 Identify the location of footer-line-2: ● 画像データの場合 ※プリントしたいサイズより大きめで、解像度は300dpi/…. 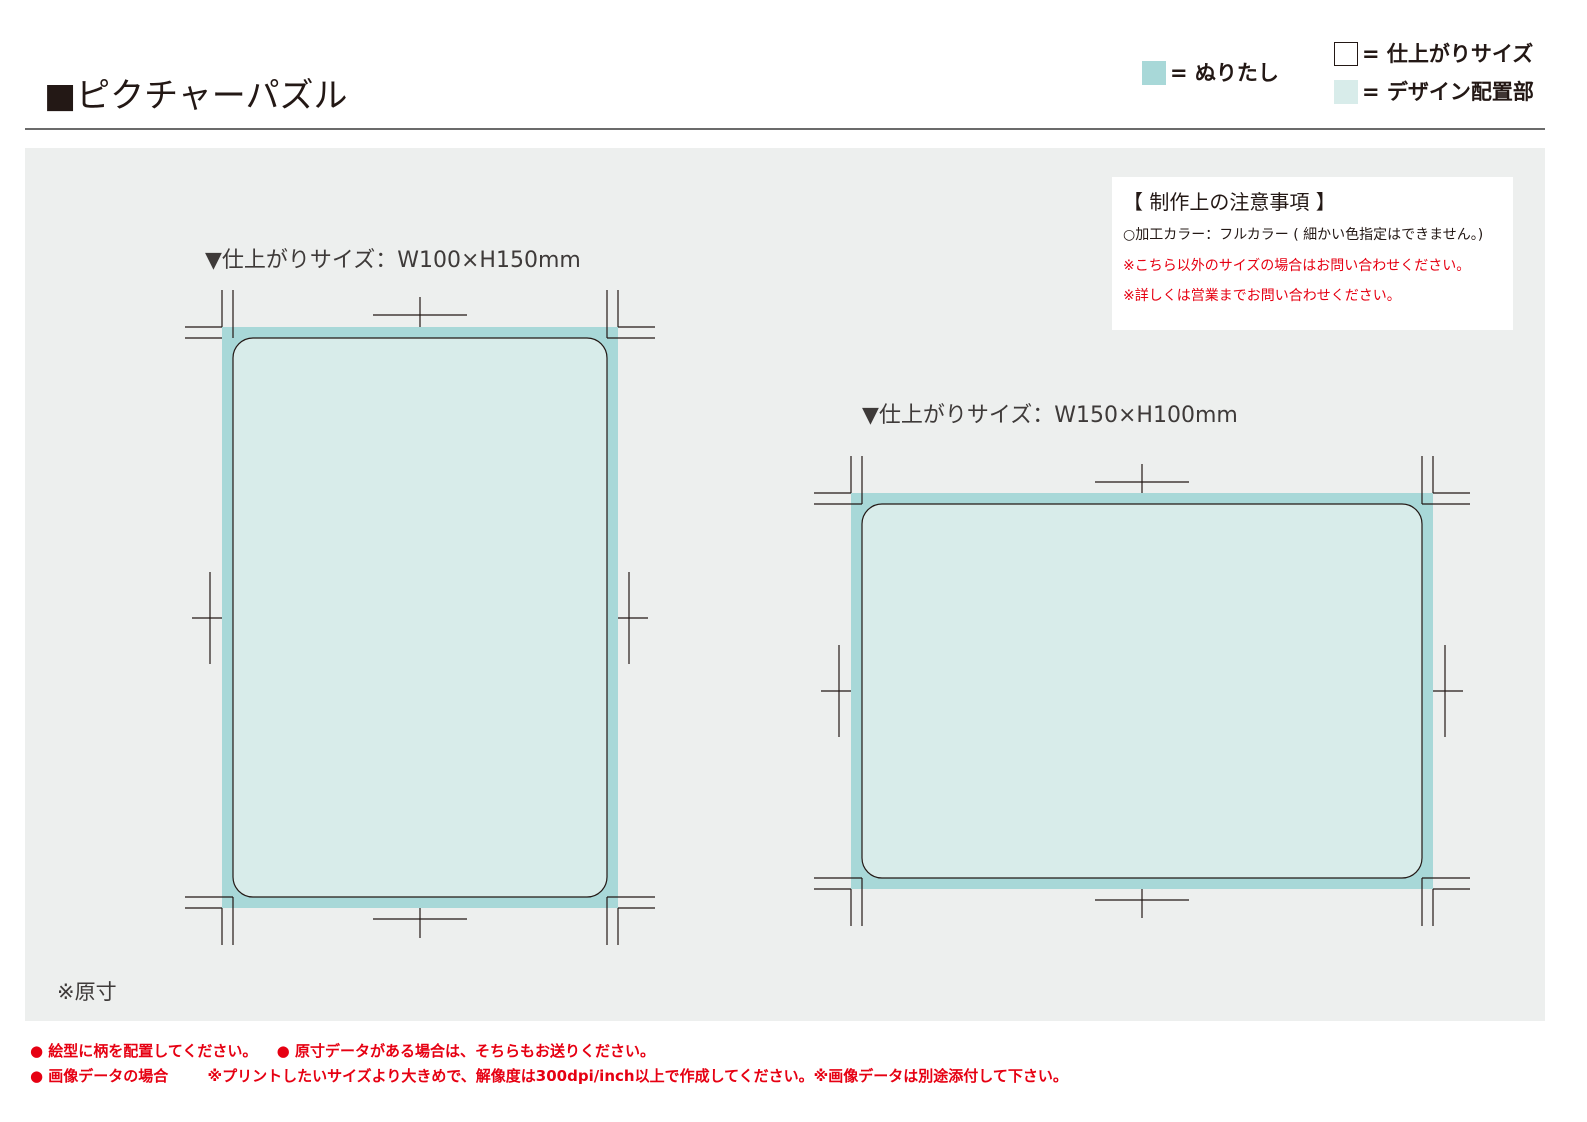
(549, 1076).